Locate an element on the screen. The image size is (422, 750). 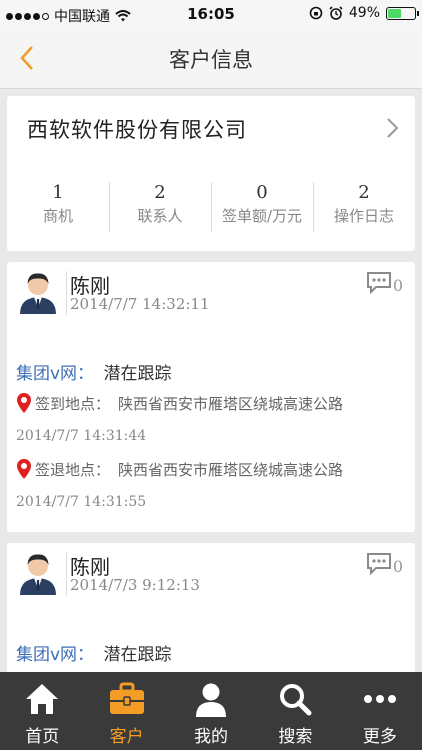
checkout-label: 签退地点： is located at coordinates (73, 469).